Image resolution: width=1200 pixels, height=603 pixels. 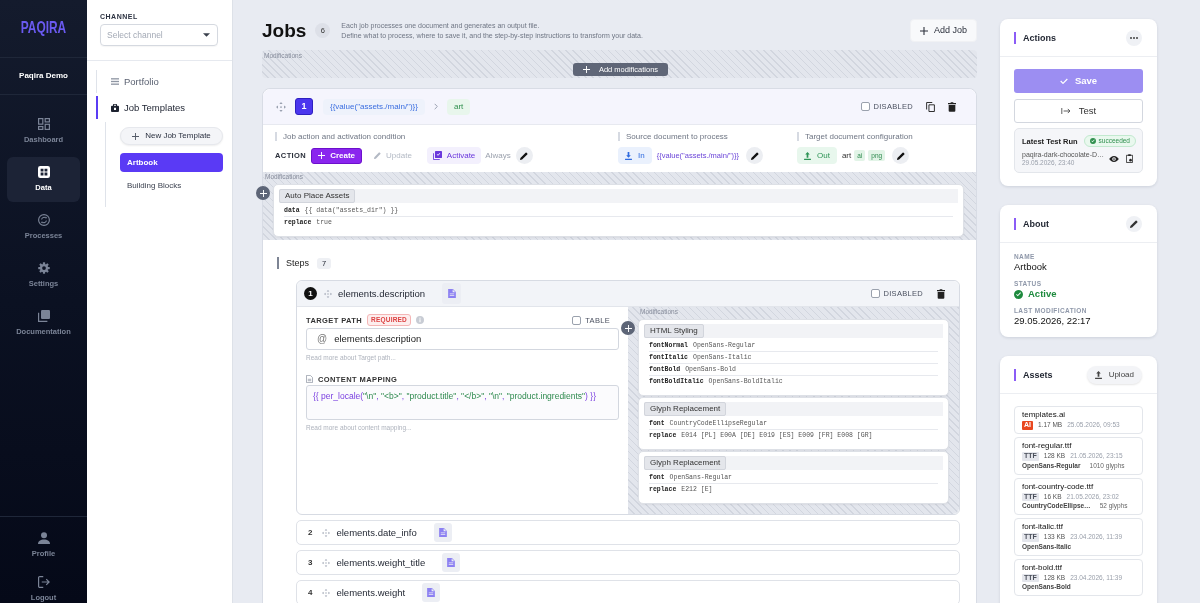 What do you see at coordinates (293, 263) in the screenshot?
I see `section-title: Steps` at bounding box center [293, 263].